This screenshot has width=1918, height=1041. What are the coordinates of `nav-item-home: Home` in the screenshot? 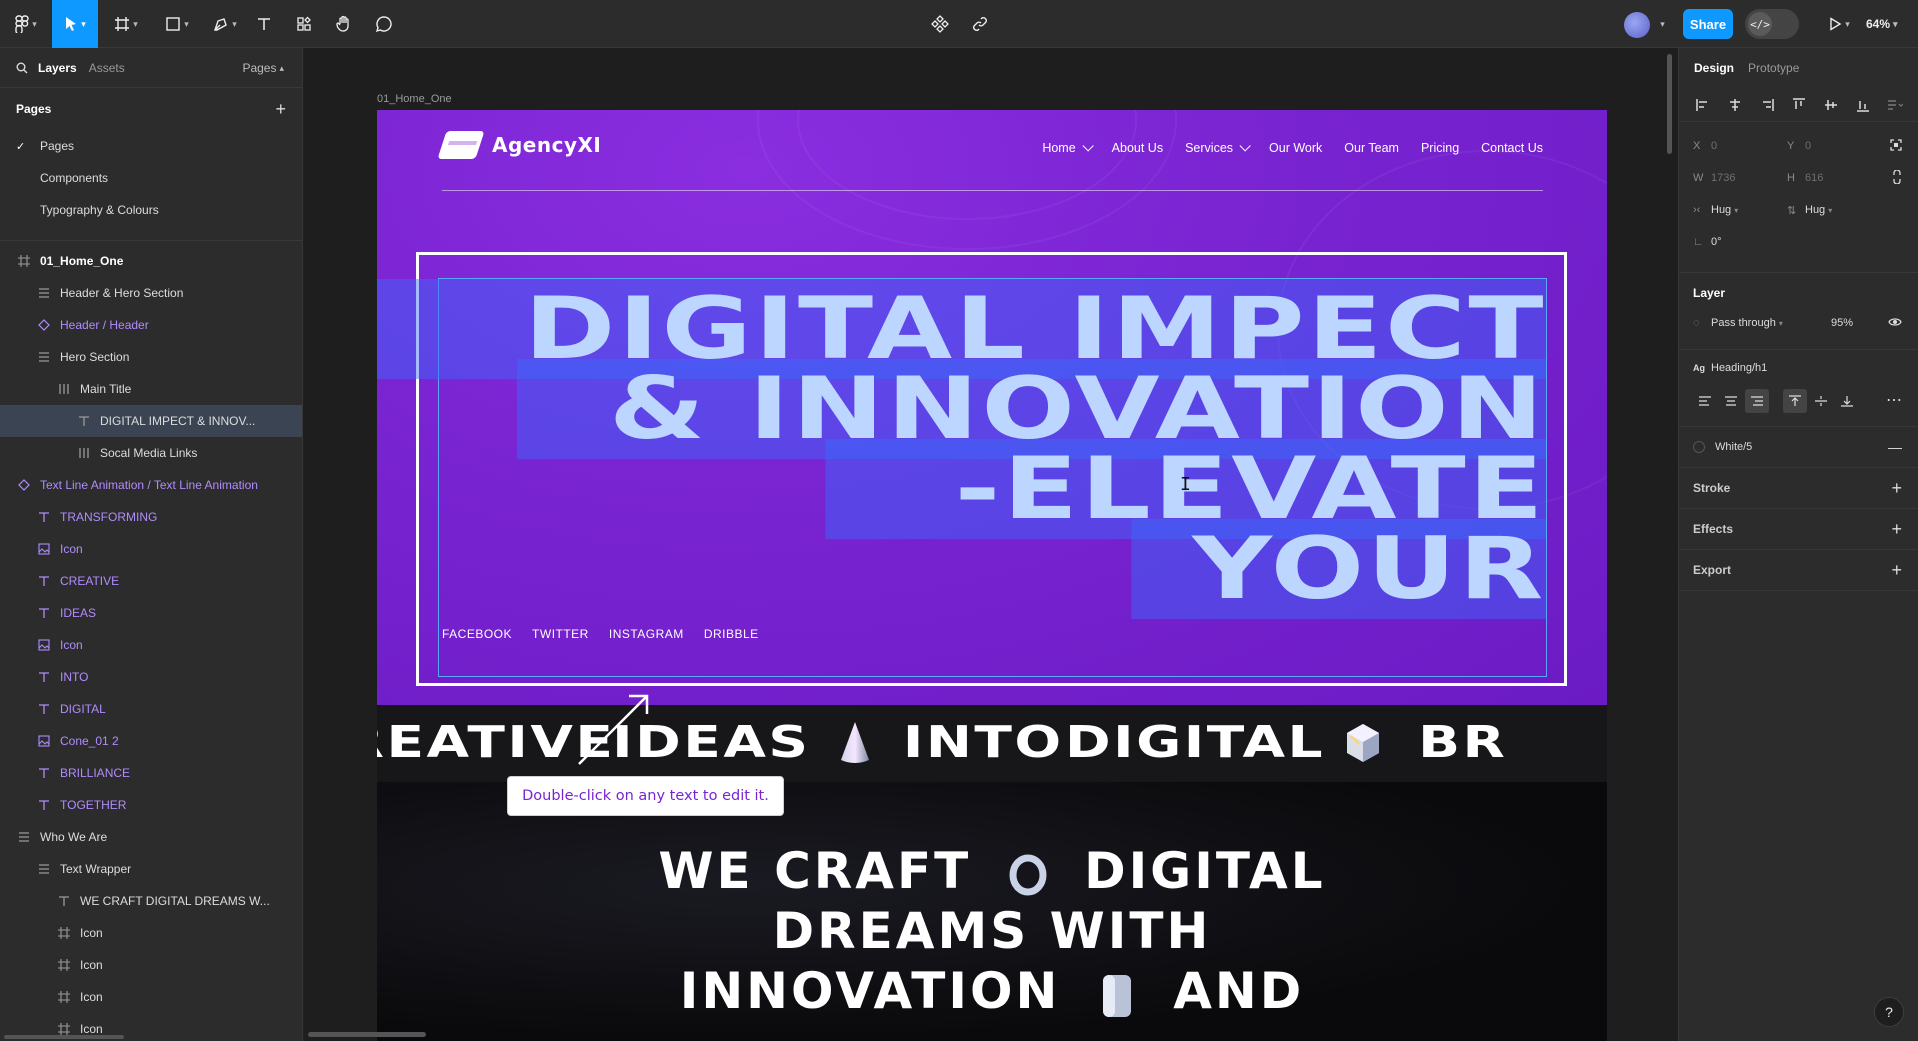 It's located at (1068, 147).